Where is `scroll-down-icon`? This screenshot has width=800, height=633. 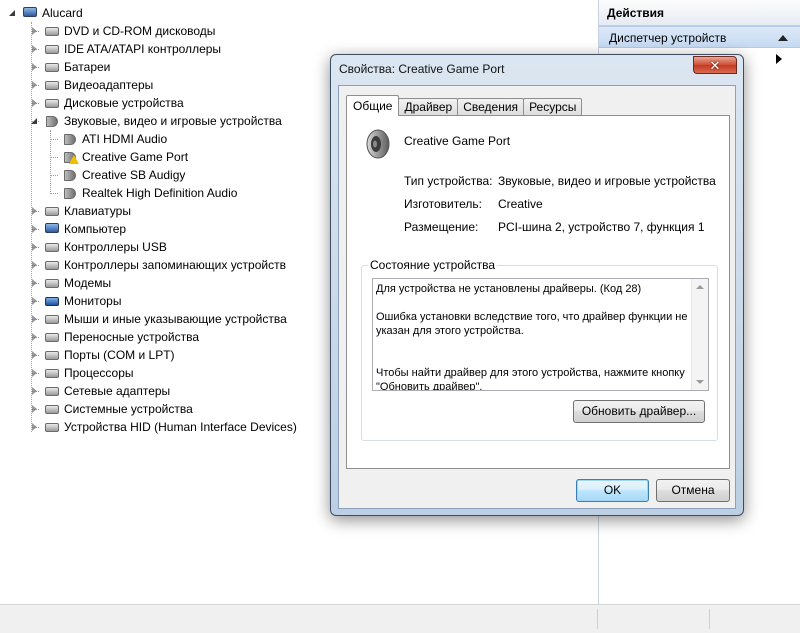 scroll-down-icon is located at coordinates (700, 382).